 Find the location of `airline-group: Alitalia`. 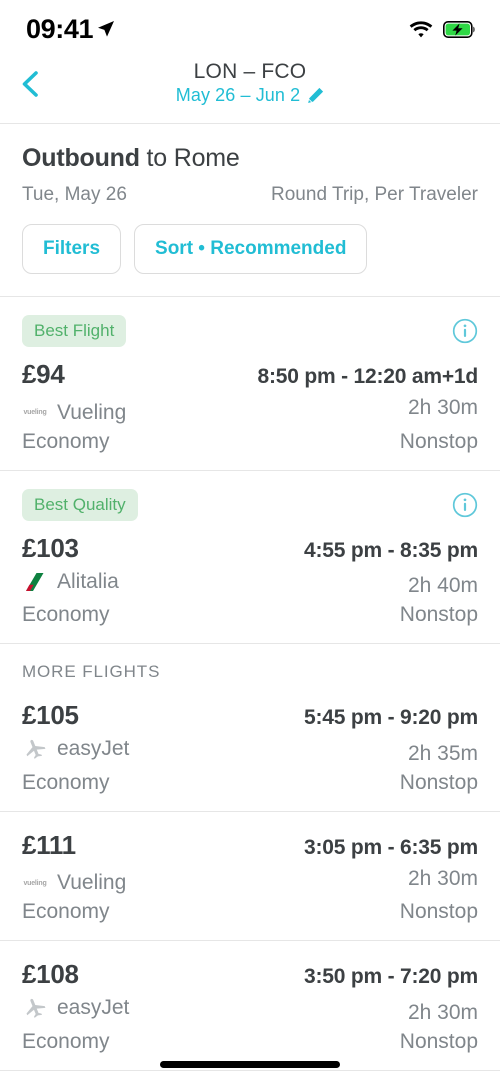

airline-group: Alitalia is located at coordinates (70, 582).